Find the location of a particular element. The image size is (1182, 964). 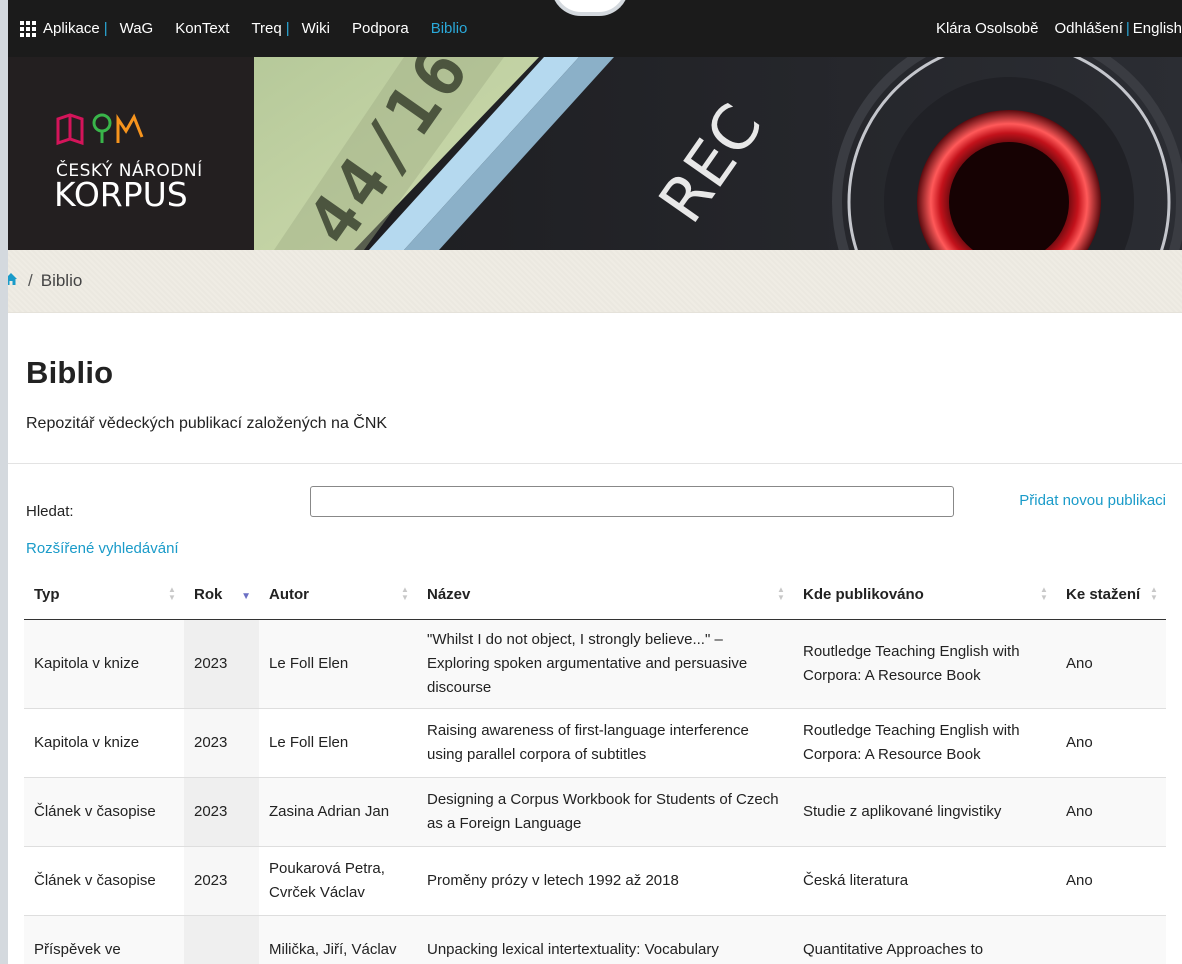

breadcrumb-current: Biblio is located at coordinates (61, 280).